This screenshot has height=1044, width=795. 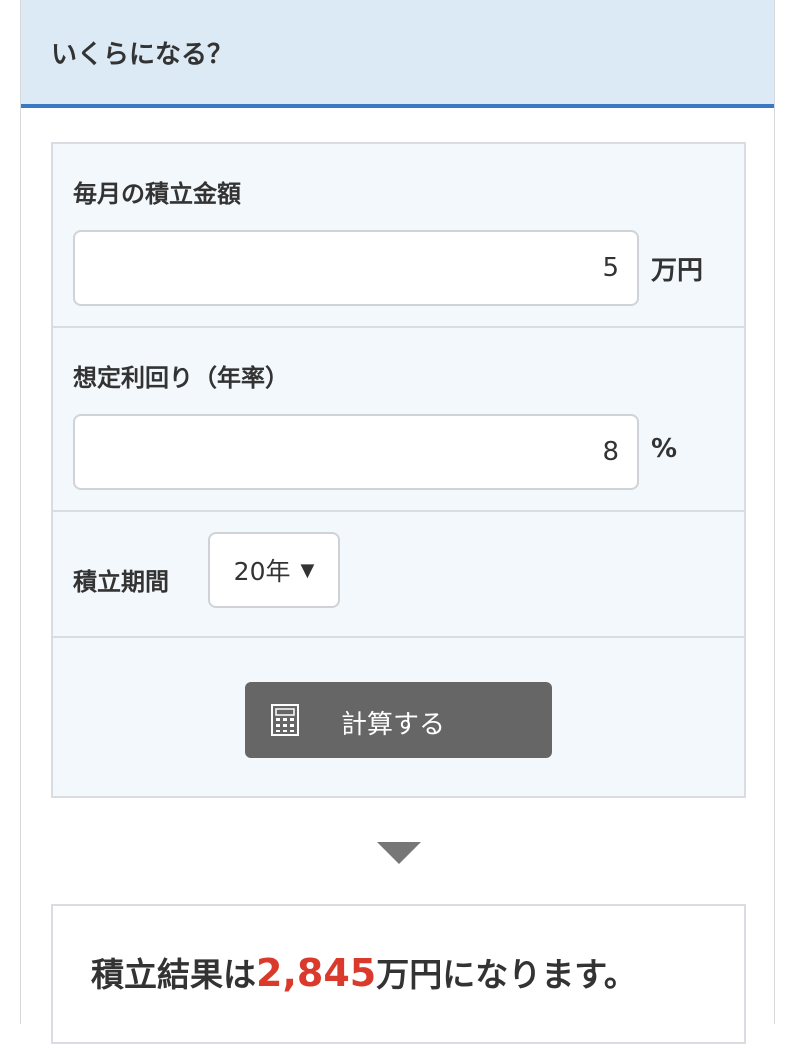 I want to click on period-label: 積立期間, so click(x=121, y=582).